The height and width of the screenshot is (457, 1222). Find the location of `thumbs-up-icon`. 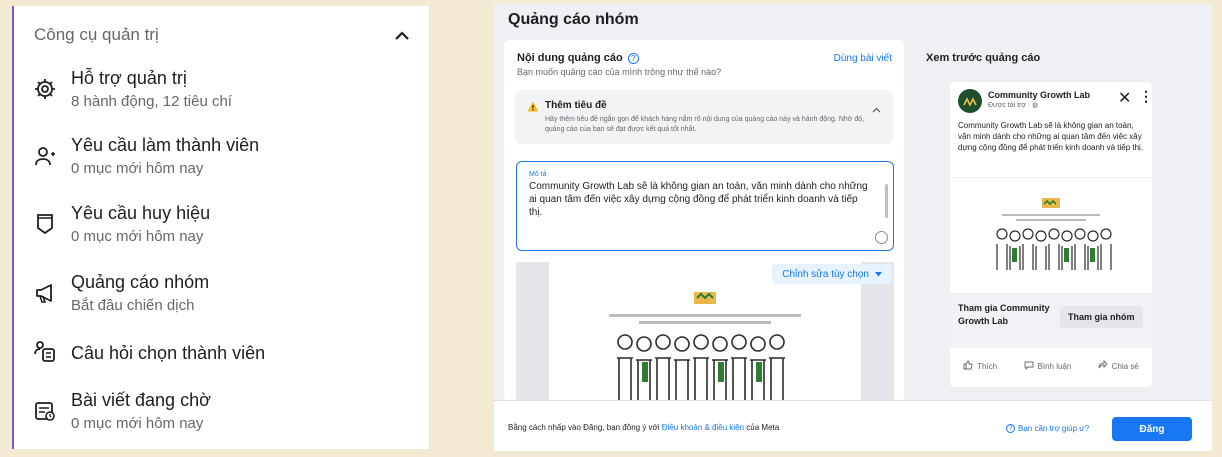

thumbs-up-icon is located at coordinates (968, 366).